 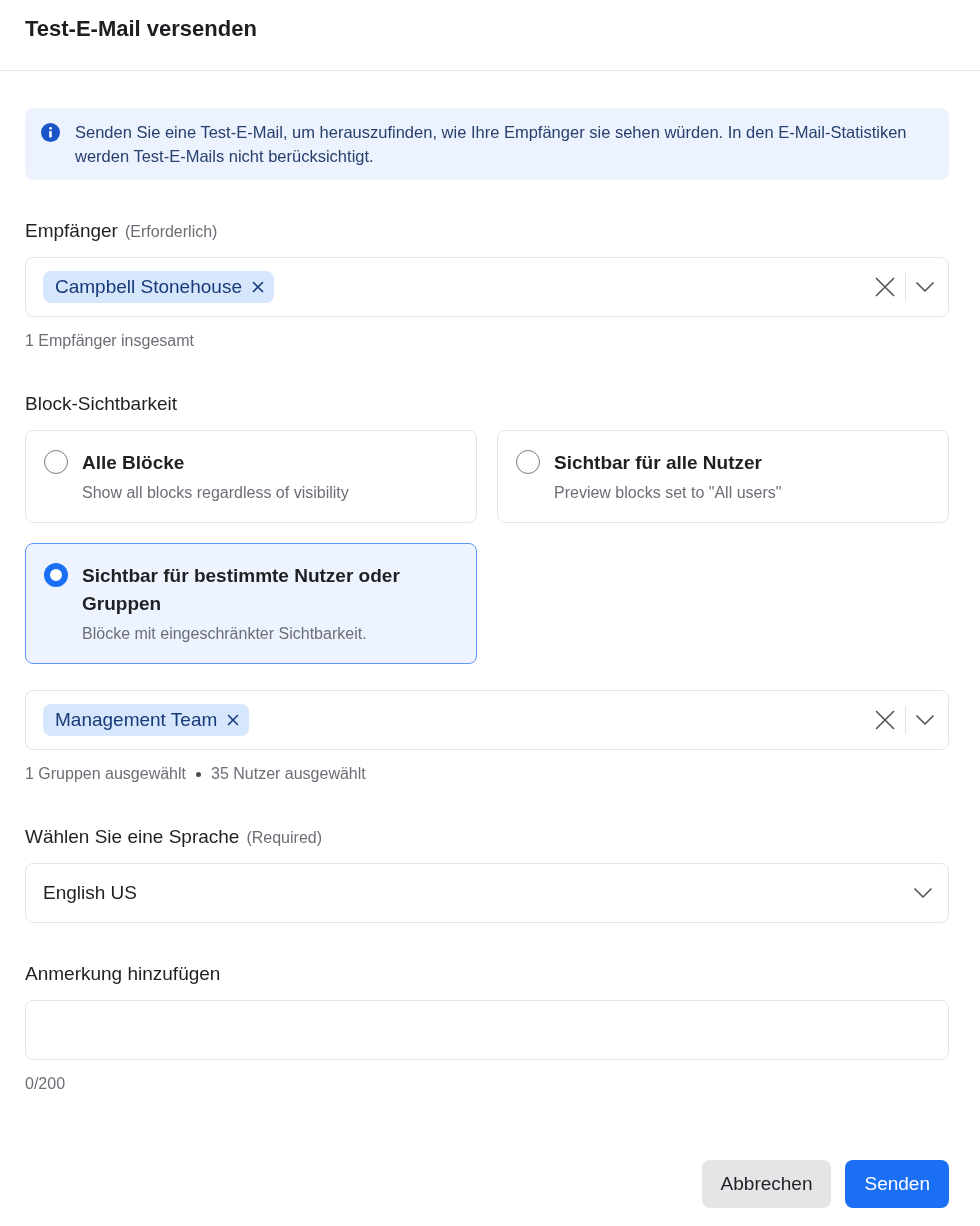 I want to click on option-description: Blöcke mit eingeschränkter Sichtbarkeit., so click(x=225, y=634).